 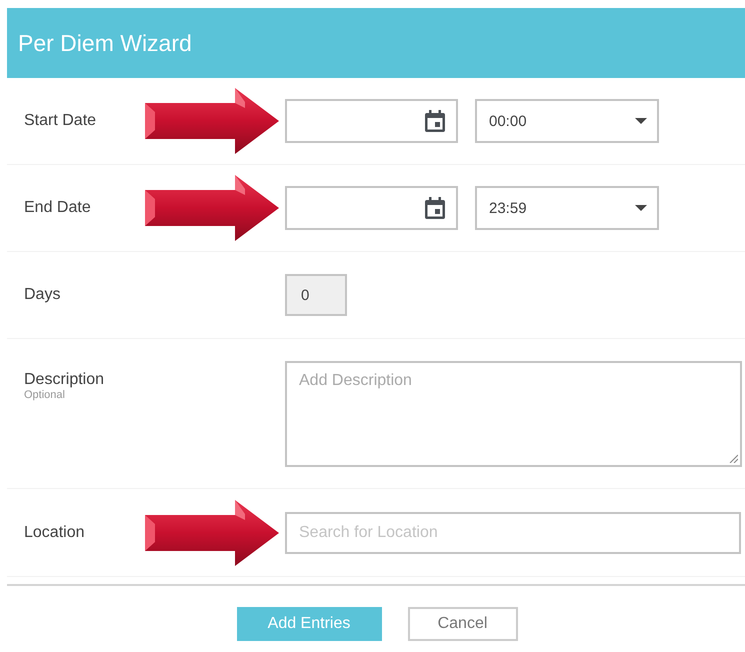 I want to click on description-field: Add Description, so click(x=513, y=414).